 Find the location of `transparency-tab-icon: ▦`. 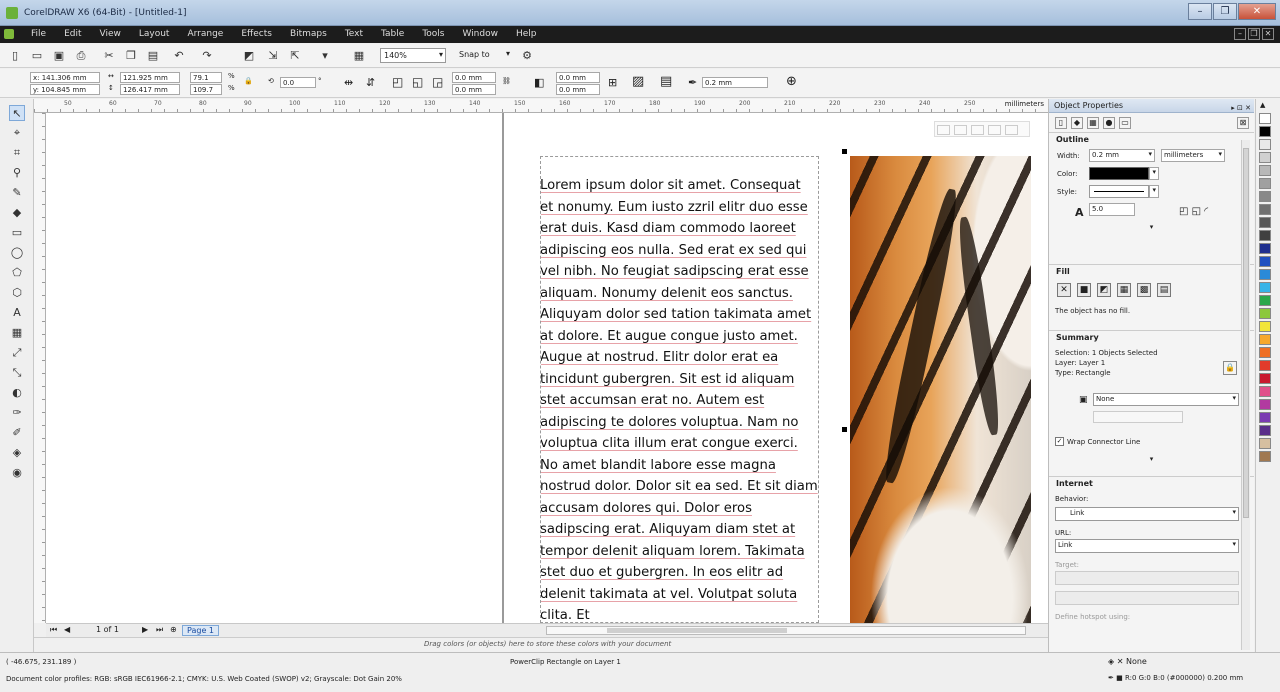

transparency-tab-icon: ▦ is located at coordinates (1093, 123).